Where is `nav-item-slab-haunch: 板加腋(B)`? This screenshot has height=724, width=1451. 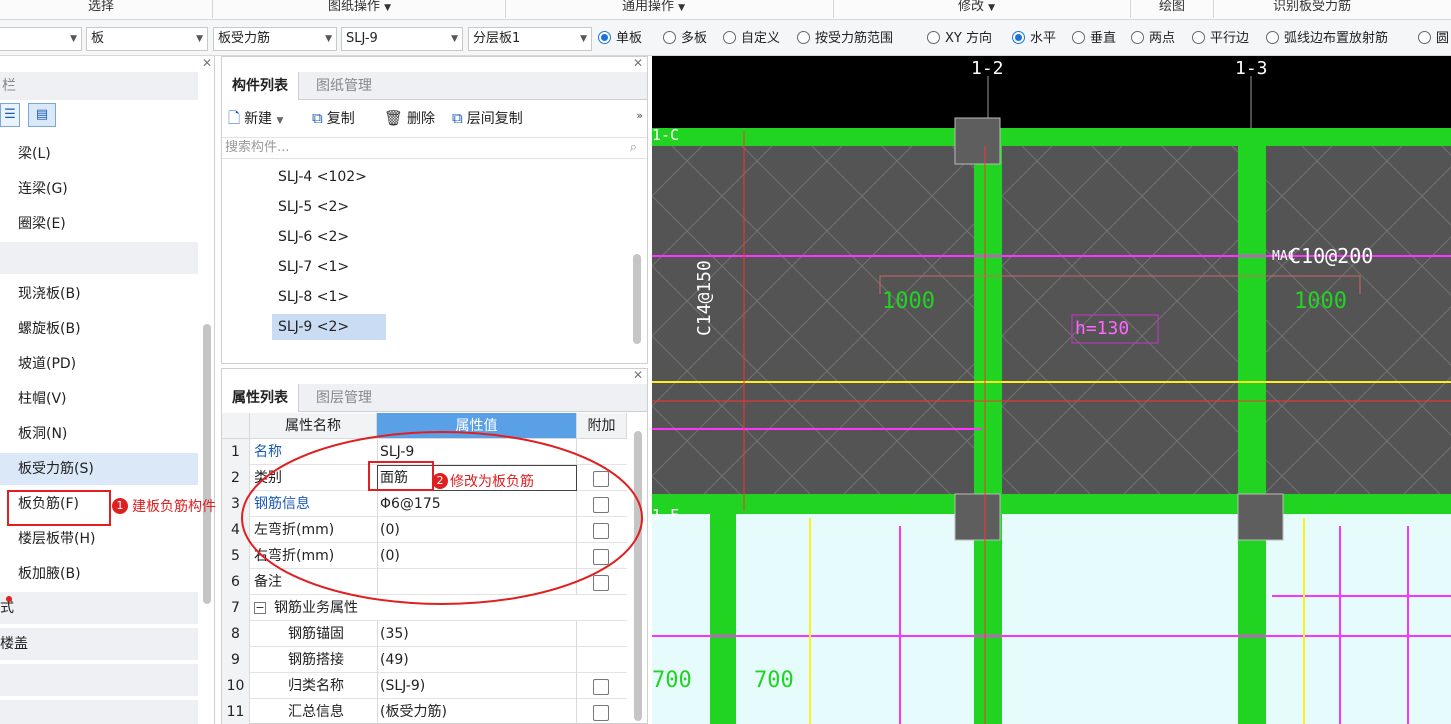
nav-item-slab-haunch: 板加腋(B) is located at coordinates (99, 574).